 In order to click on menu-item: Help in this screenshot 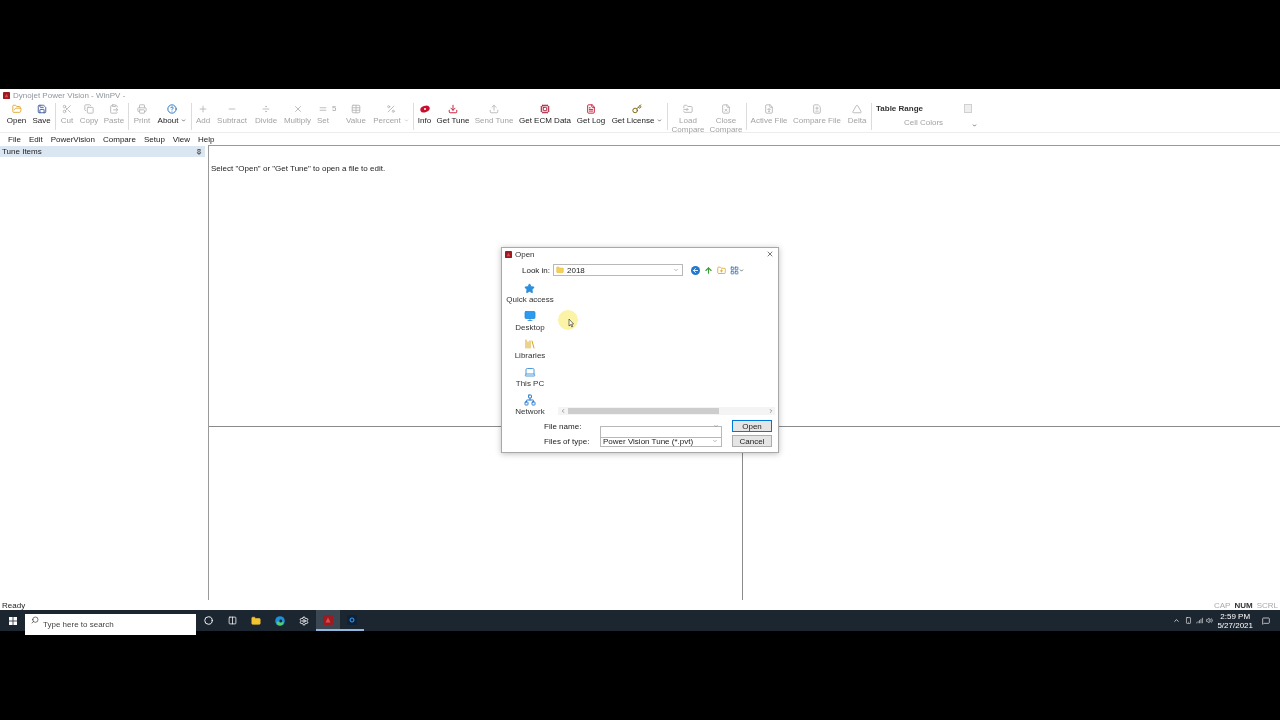, I will do `click(206, 139)`.